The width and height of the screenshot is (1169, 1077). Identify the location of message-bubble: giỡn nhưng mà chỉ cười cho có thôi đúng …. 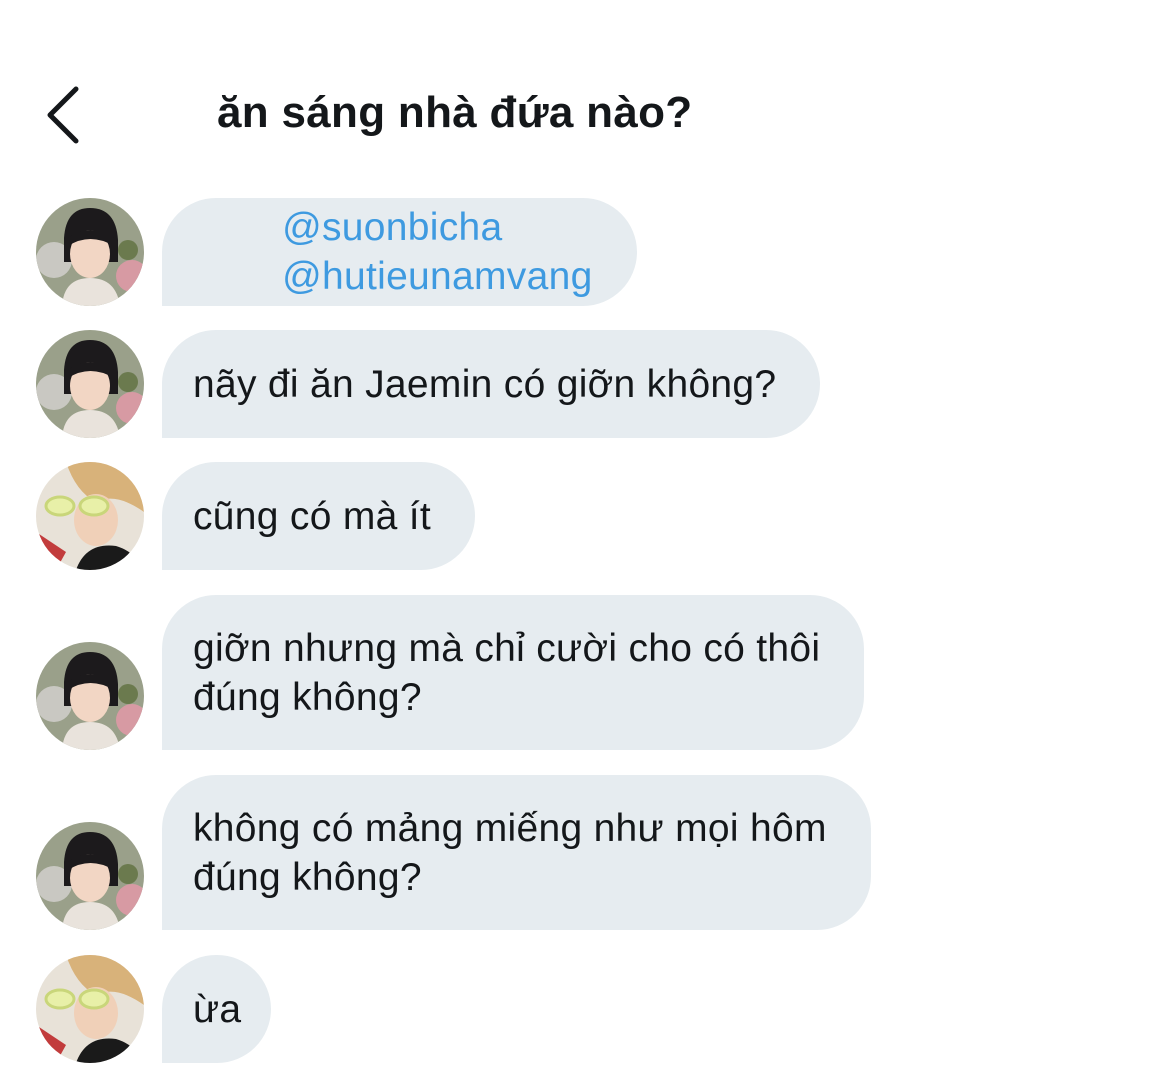
(513, 672).